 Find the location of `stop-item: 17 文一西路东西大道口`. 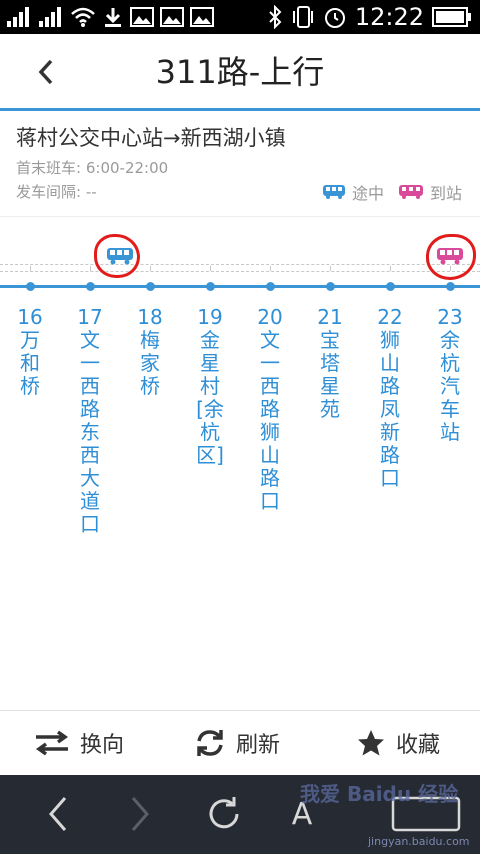

stop-item: 17 文一西路东西大道口 is located at coordinates (90, 421).